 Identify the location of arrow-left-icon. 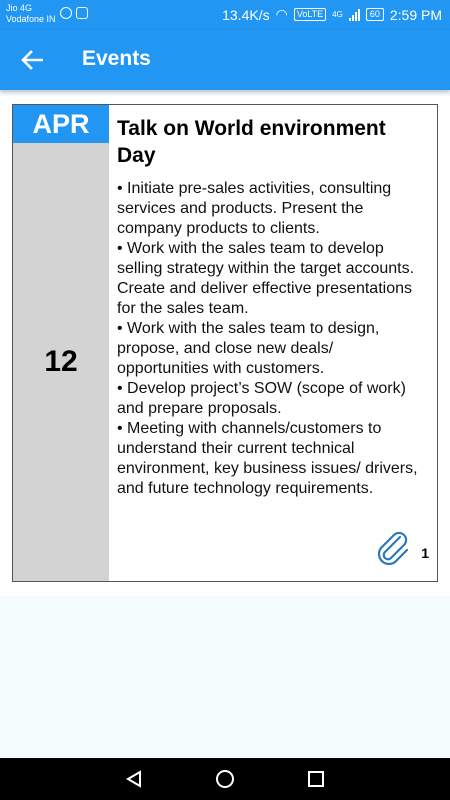
(32, 60).